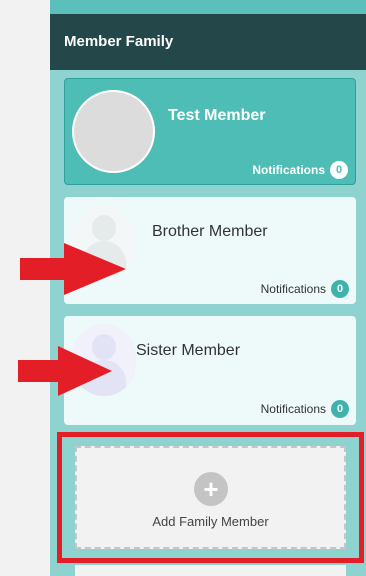 The image size is (366, 576). Describe the element at coordinates (210, 231) in the screenshot. I see `member-name: Brother Member` at that location.